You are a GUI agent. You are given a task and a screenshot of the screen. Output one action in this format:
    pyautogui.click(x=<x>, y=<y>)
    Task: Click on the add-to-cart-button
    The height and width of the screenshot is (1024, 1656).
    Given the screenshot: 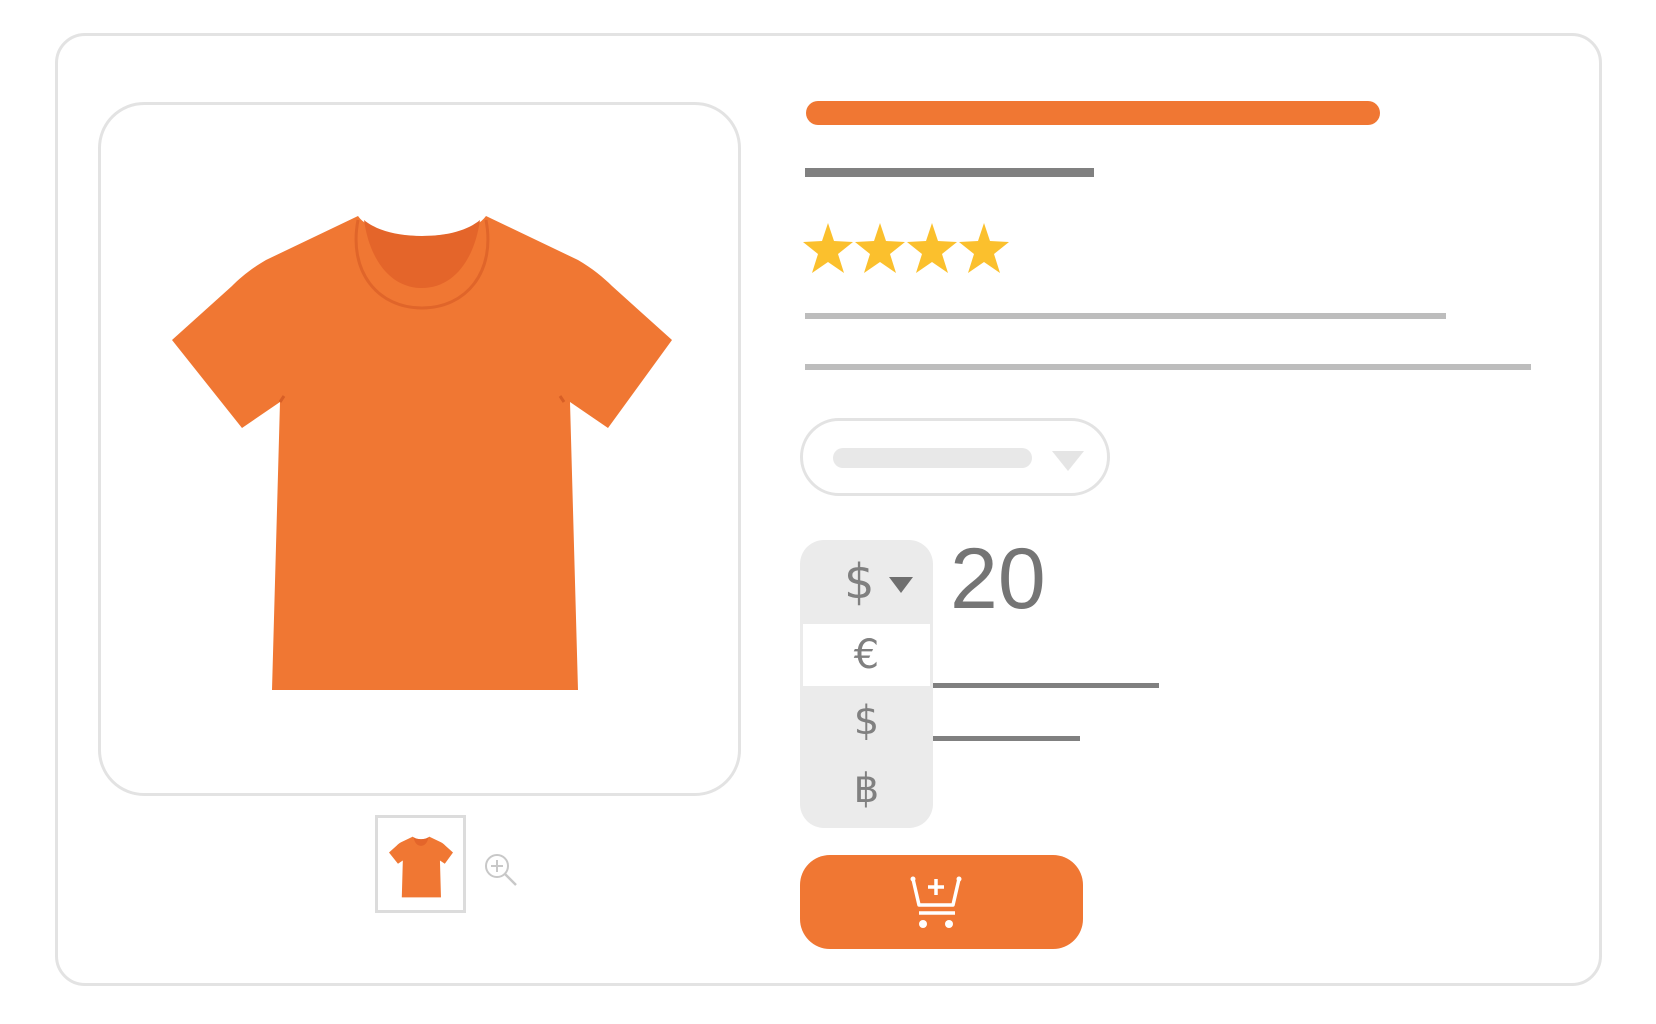 What is the action you would take?
    pyautogui.click(x=941, y=902)
    